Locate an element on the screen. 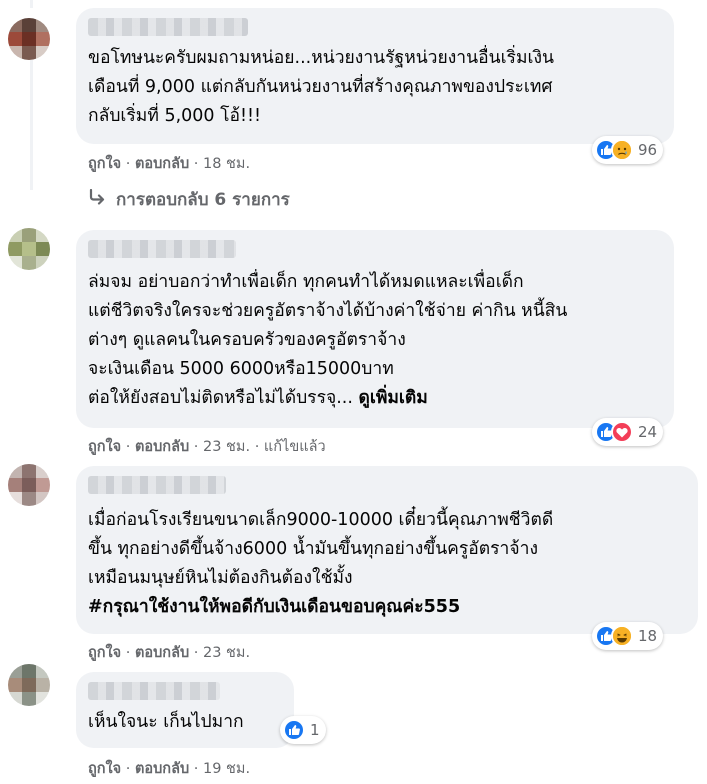 Image resolution: width=707 pixels, height=784 pixels. comment-actions: ถูกใจ · ตอบกลับ · 23 ชม. · แก้ไขแล้ว is located at coordinates (207, 447).